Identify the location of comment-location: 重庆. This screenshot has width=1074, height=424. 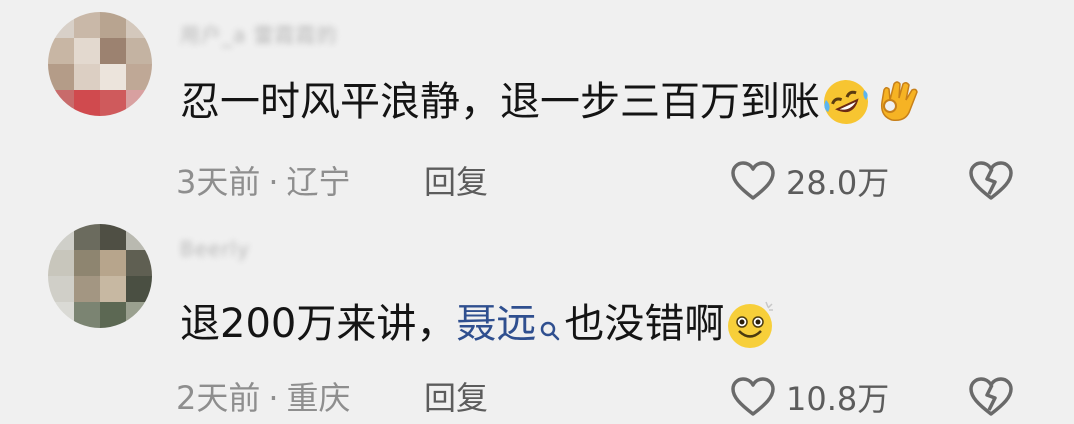
(318, 398).